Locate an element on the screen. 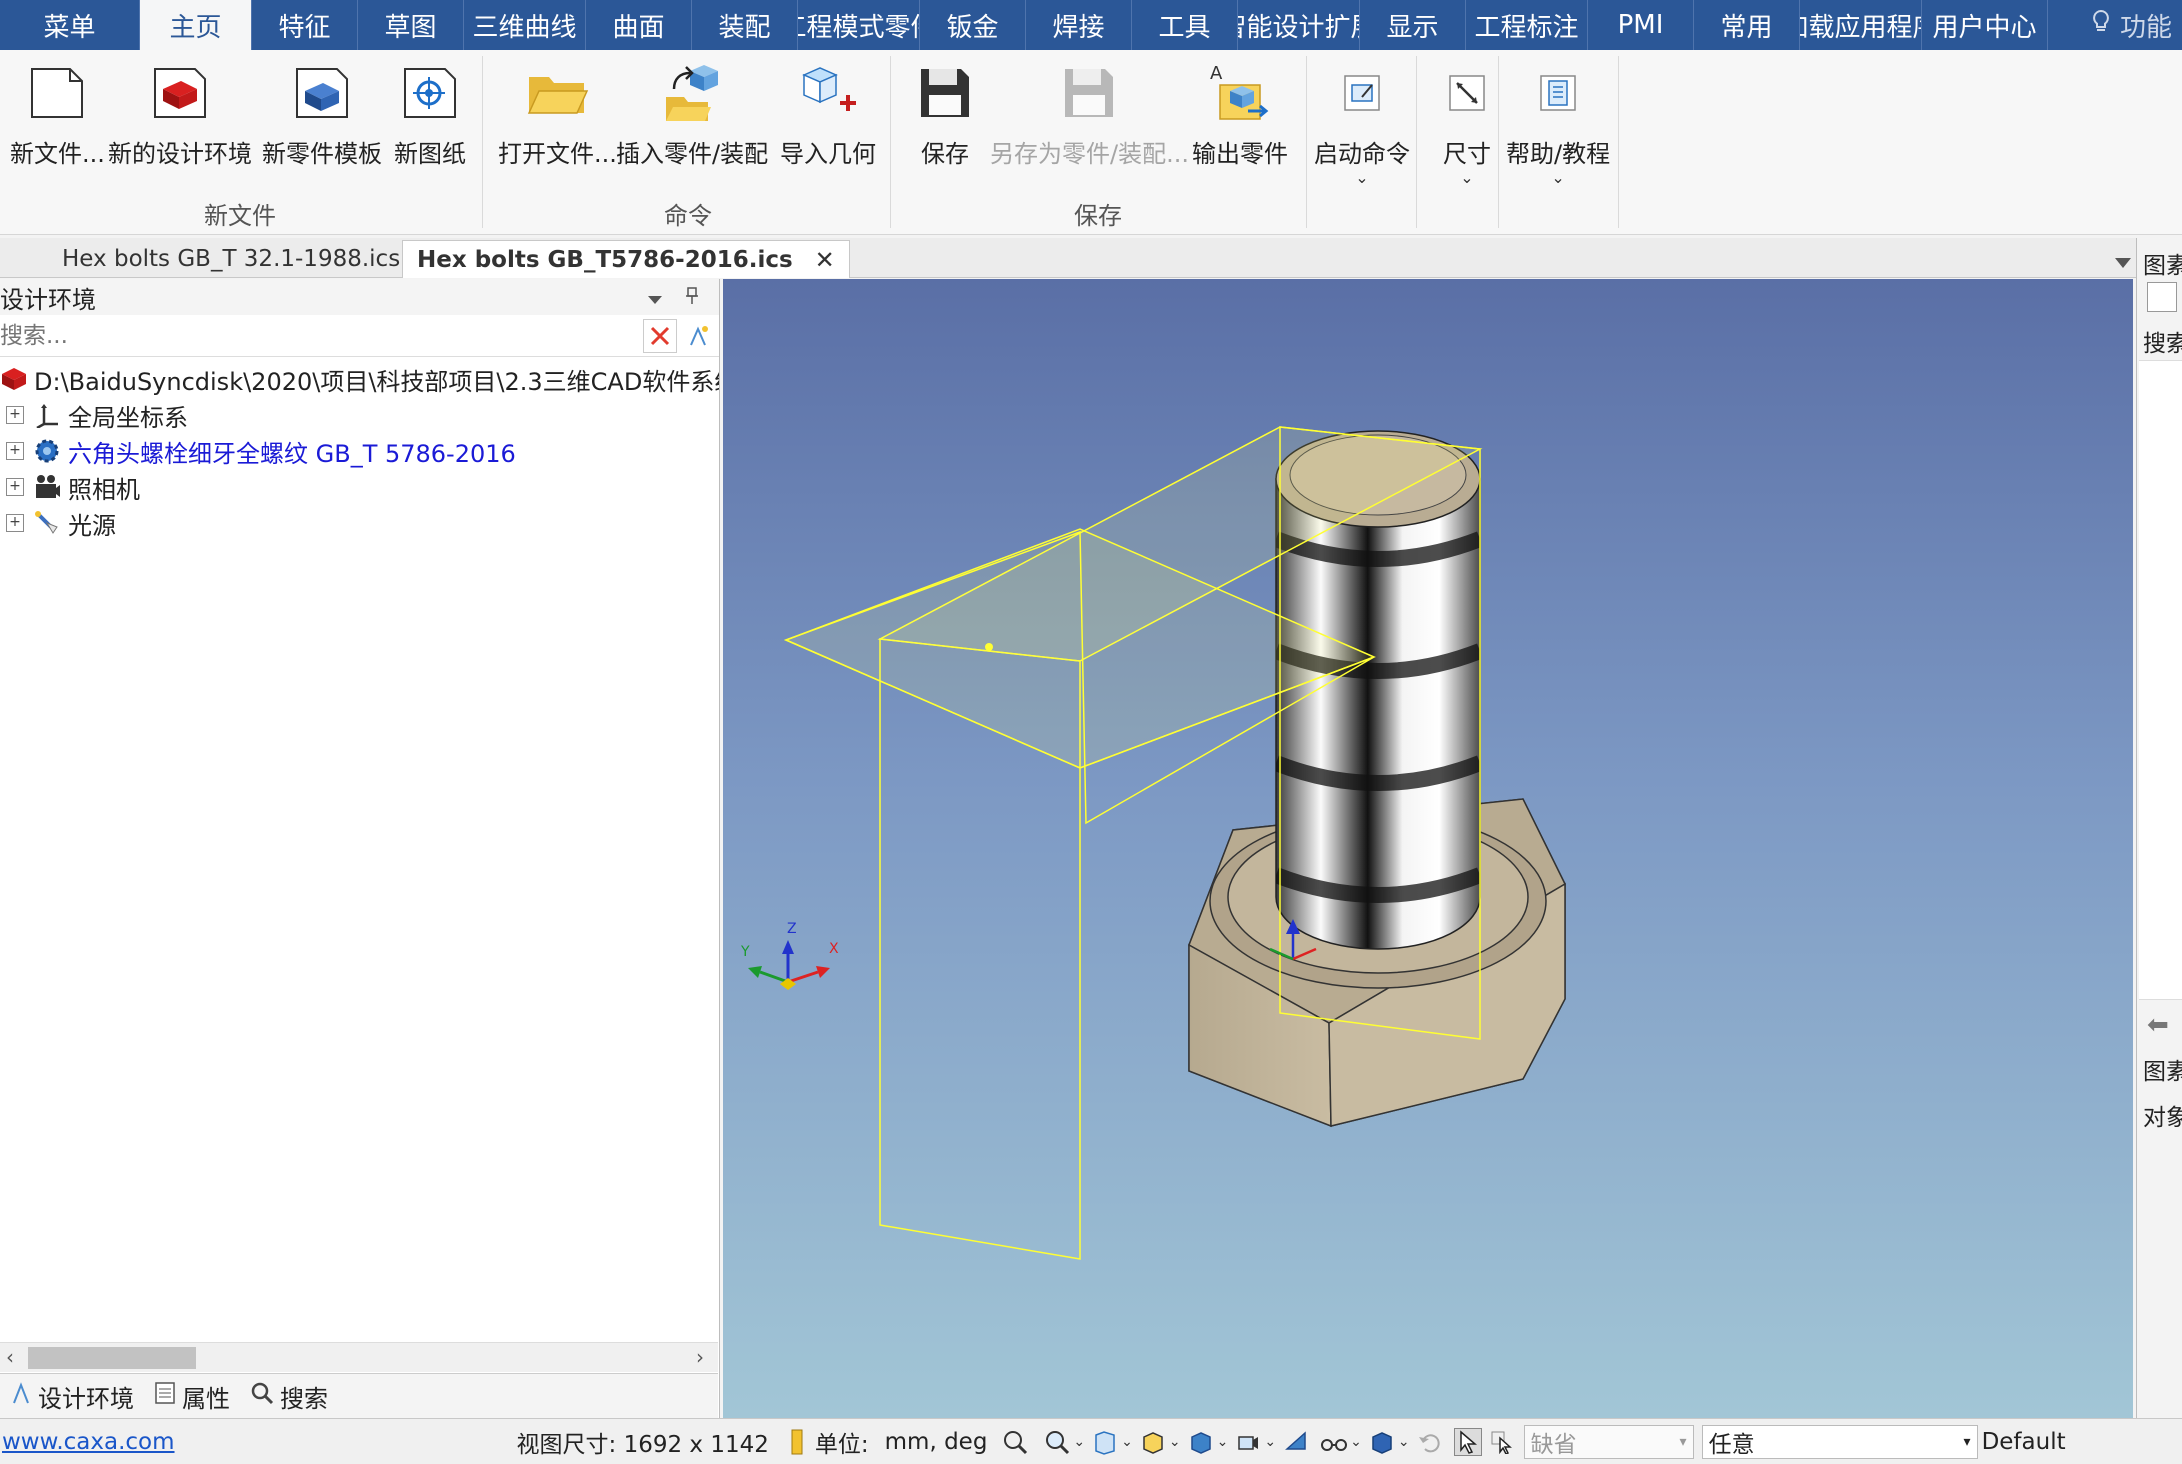 The height and width of the screenshot is (1464, 2182). help-tutorial-label: 帮助/教程 is located at coordinates (1558, 154).